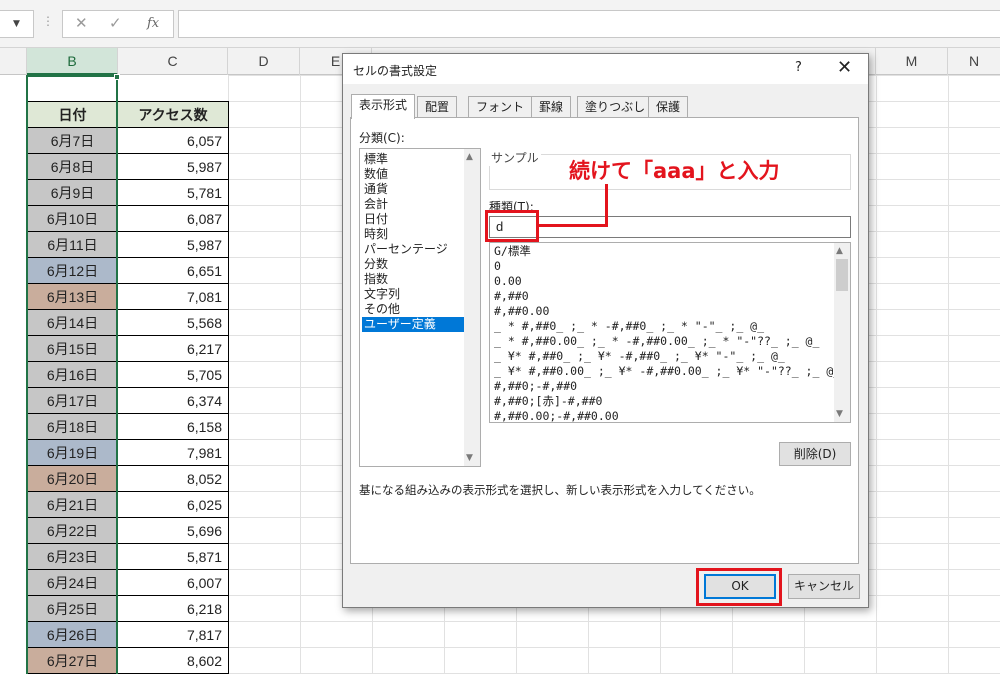  Describe the element at coordinates (173, 504) in the screenshot. I see `access-count-cell: 6,025` at that location.